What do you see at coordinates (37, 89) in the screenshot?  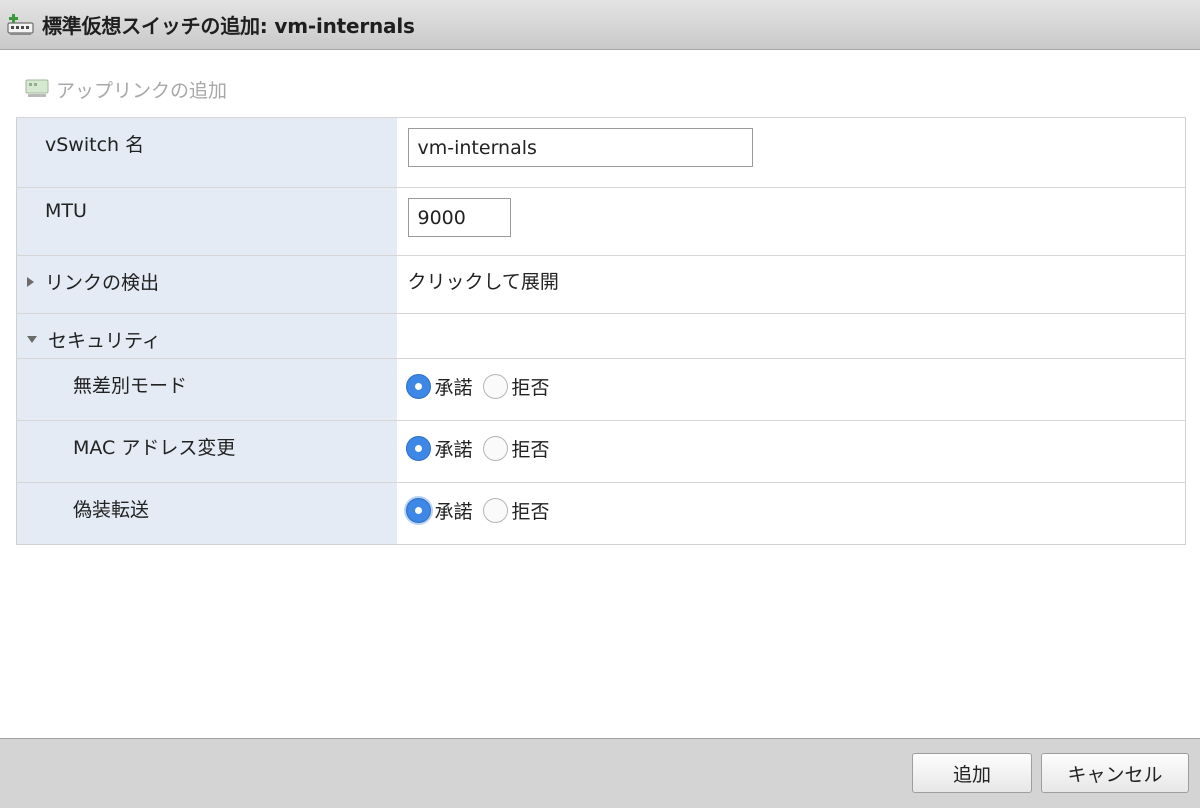 I see `uplink-icon` at bounding box center [37, 89].